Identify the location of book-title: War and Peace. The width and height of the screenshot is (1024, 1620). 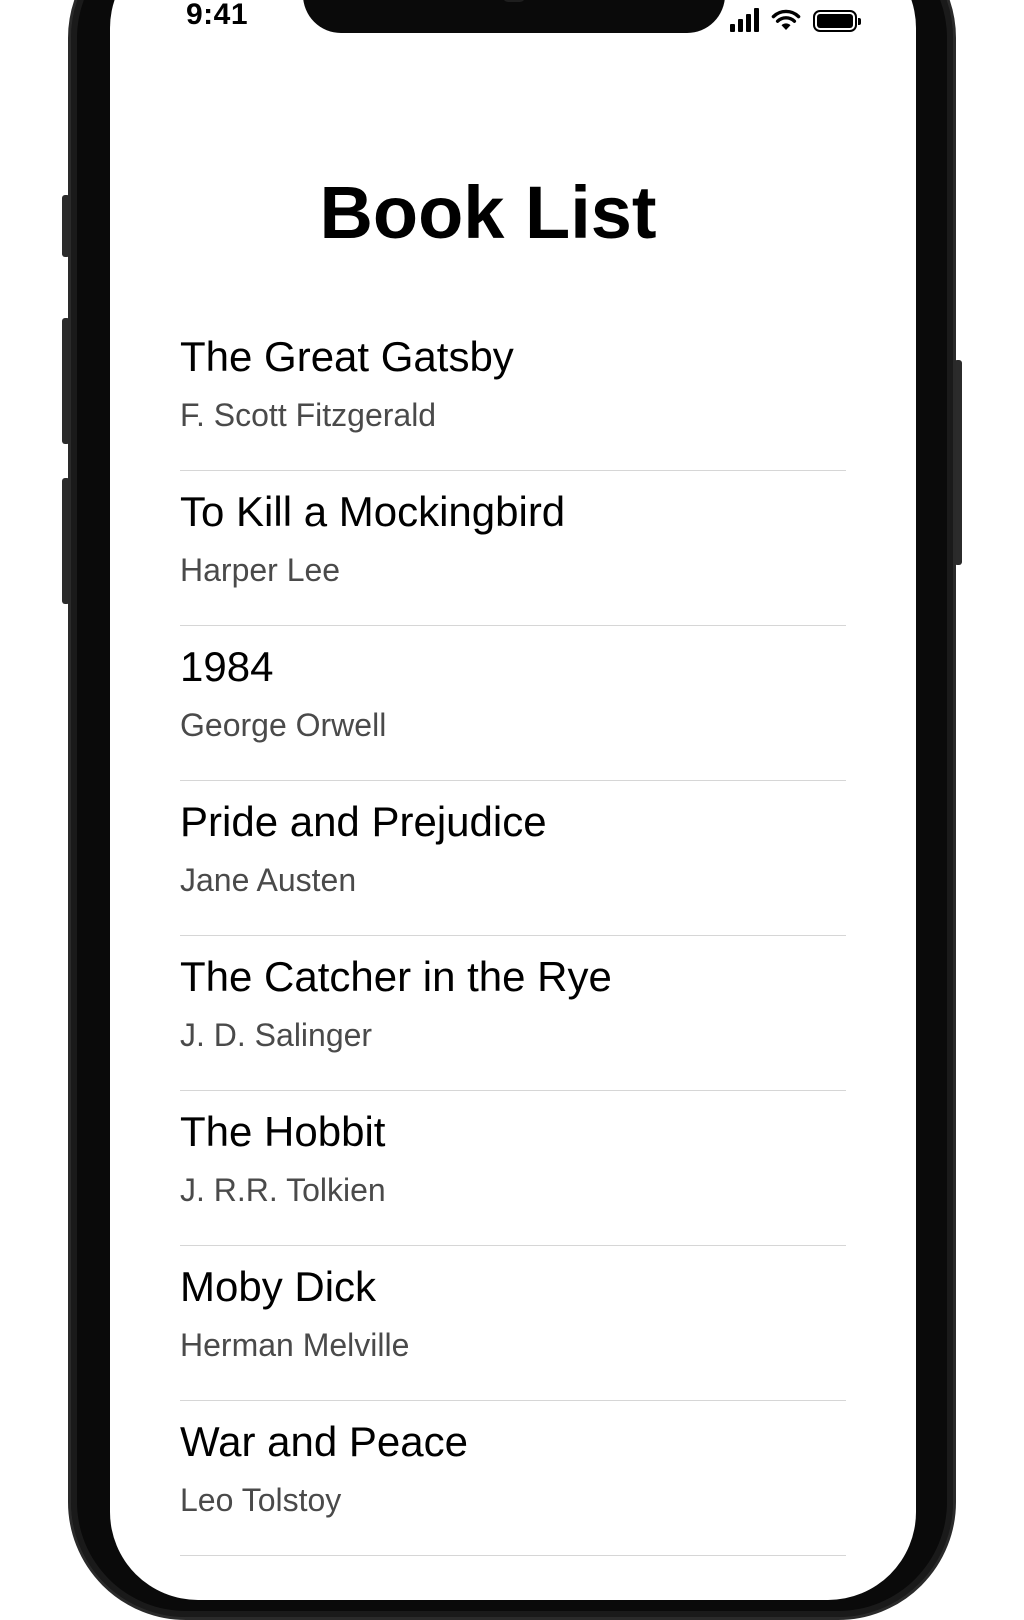
(324, 1441).